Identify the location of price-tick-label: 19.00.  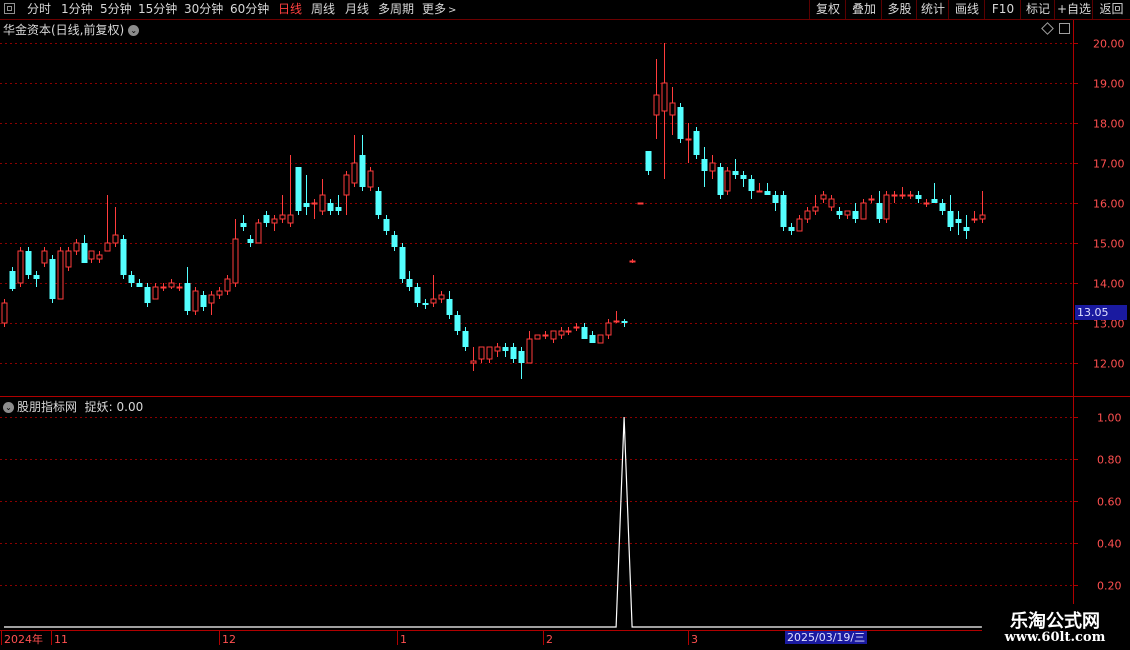
(1109, 84).